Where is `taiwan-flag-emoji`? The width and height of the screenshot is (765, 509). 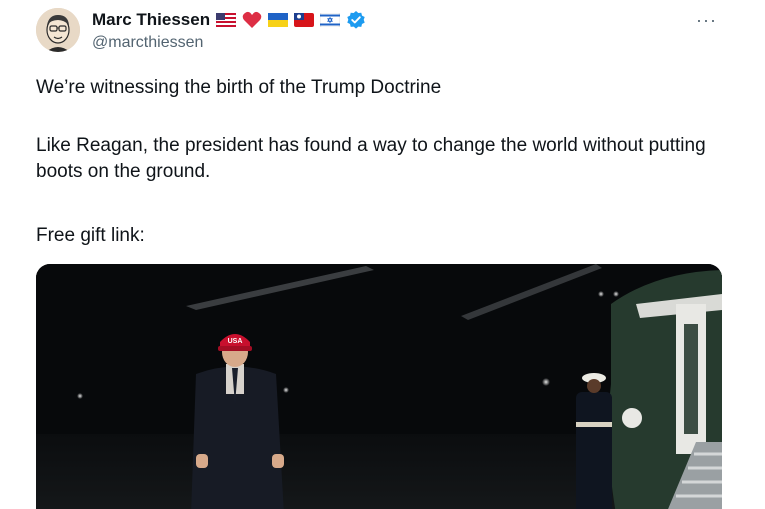
taiwan-flag-emoji is located at coordinates (304, 20).